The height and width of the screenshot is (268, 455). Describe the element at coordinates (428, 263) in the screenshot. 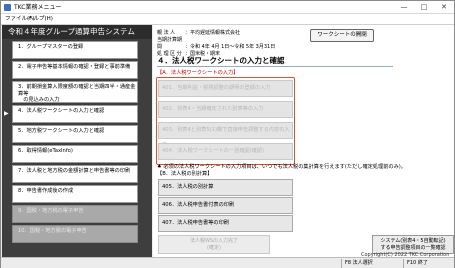

I see `fkey-f10-button: F10 終了` at that location.